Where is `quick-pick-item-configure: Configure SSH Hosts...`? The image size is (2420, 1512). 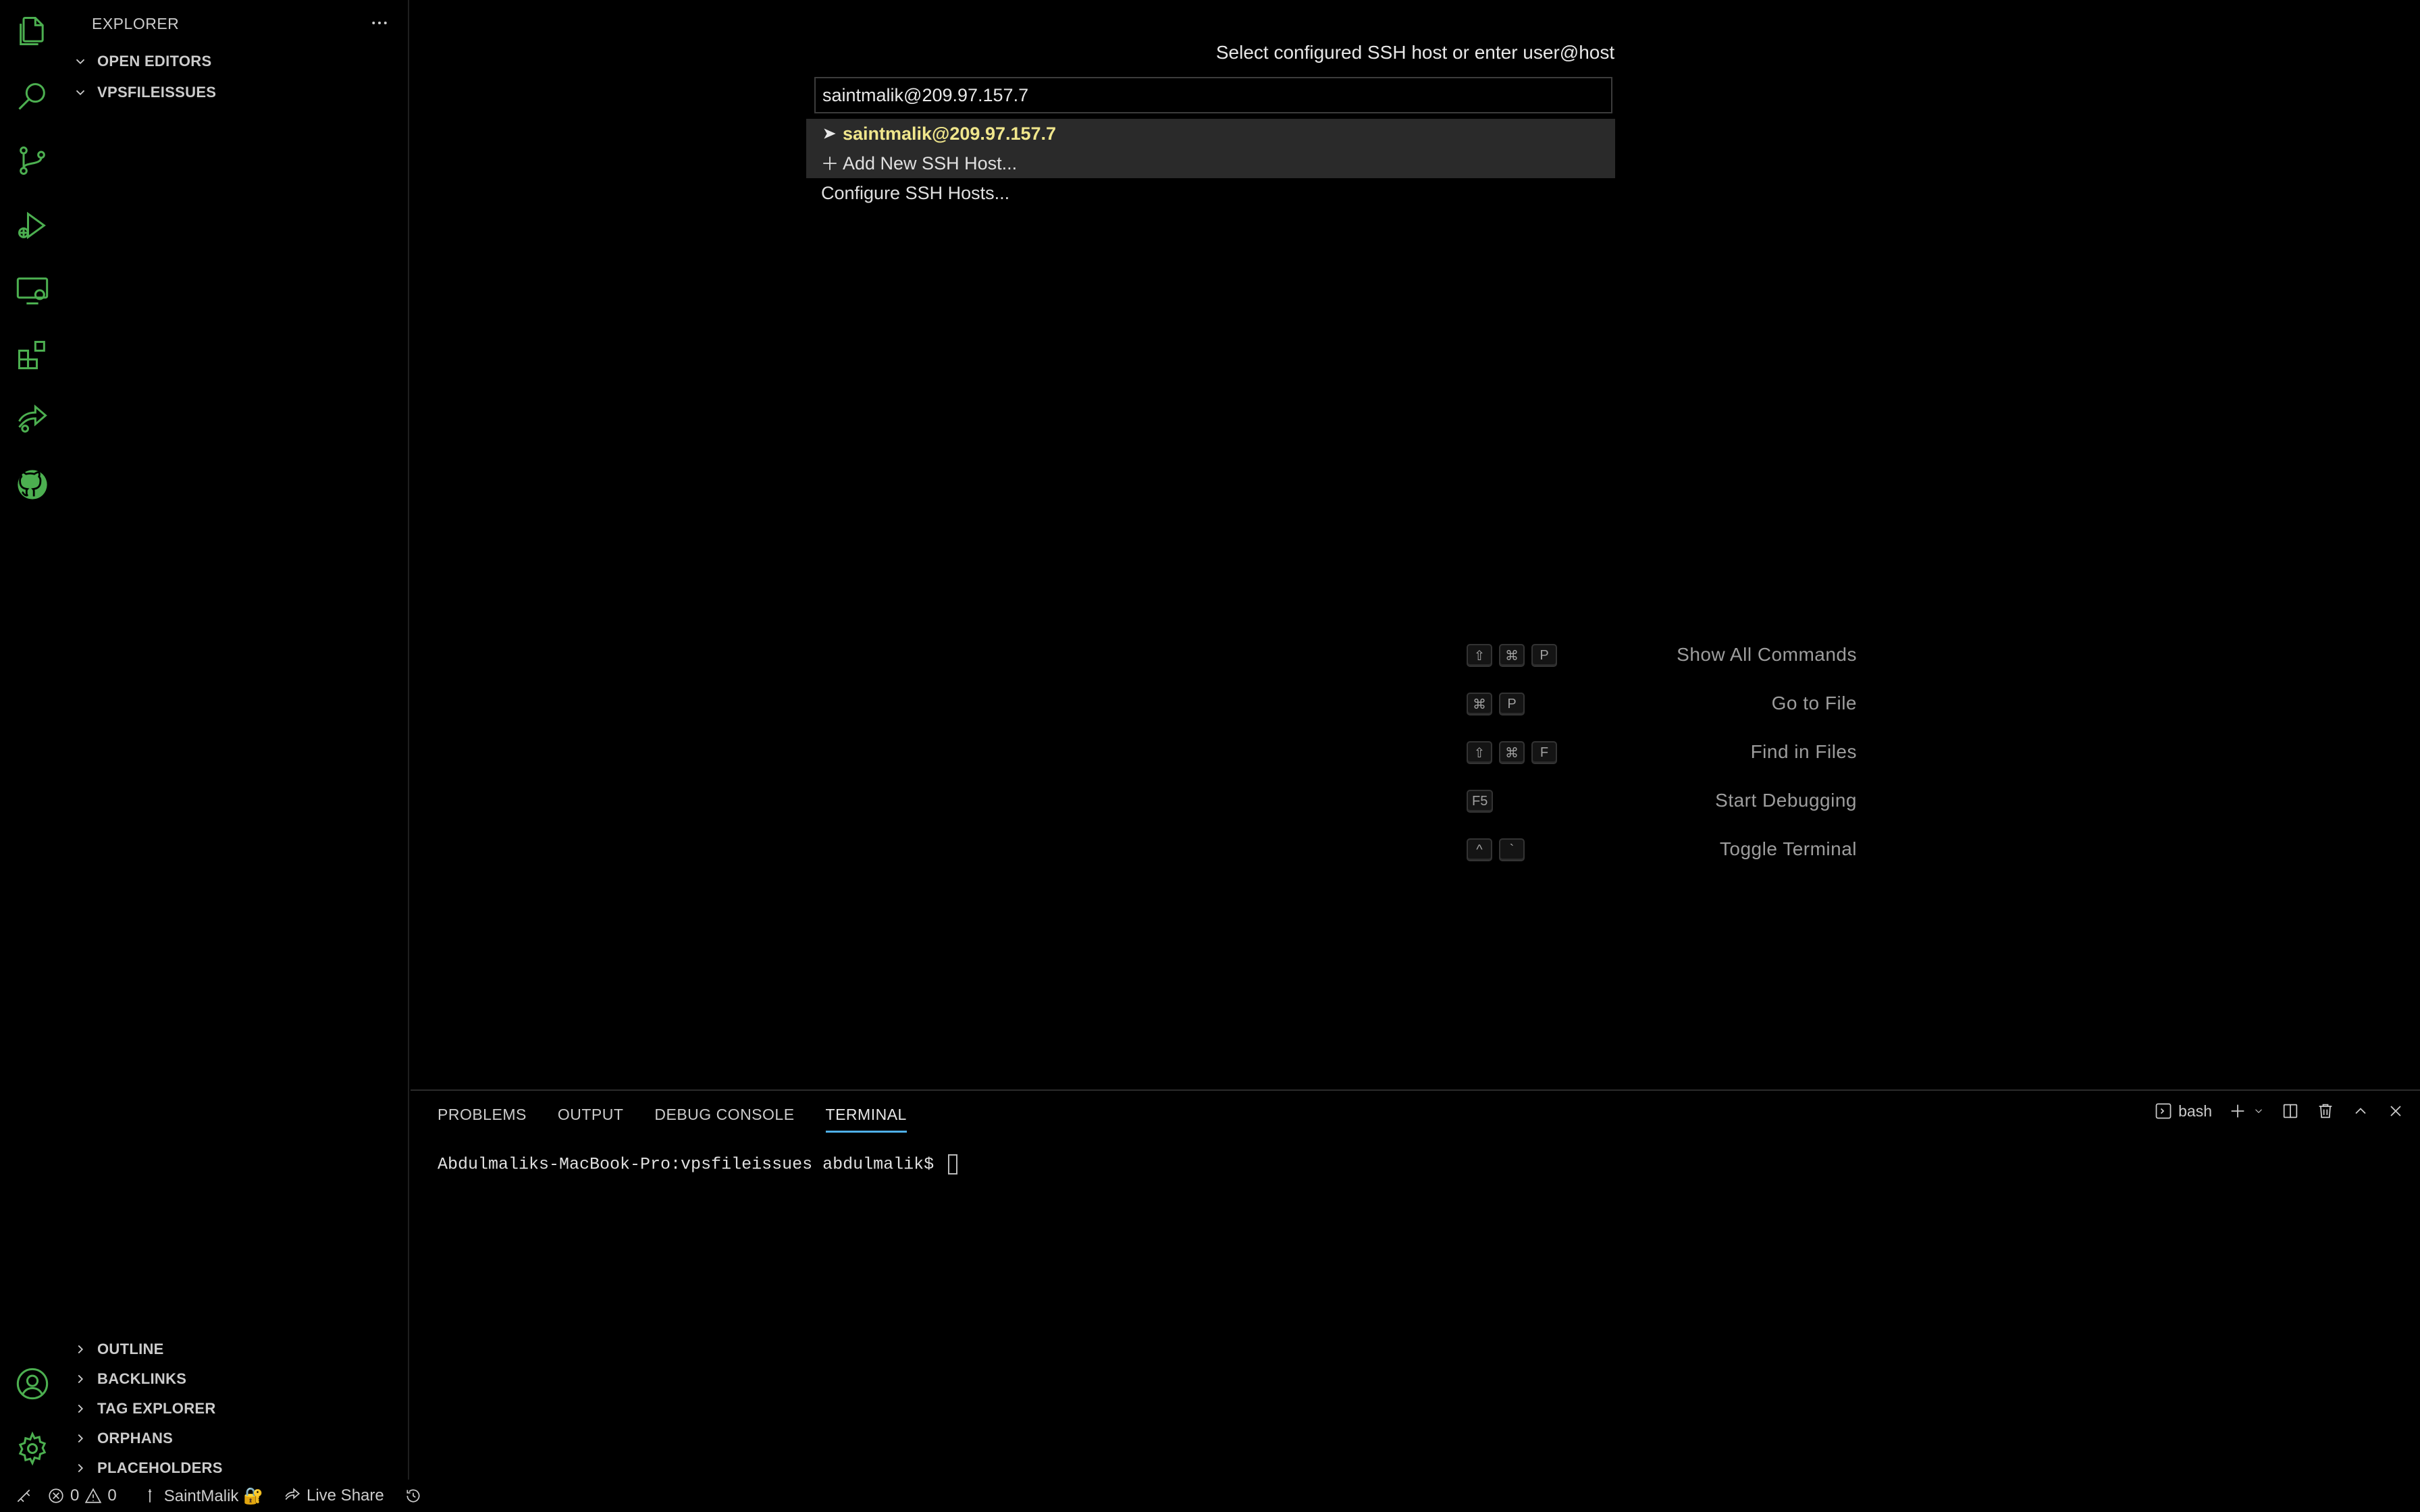 quick-pick-item-configure: Configure SSH Hosts... is located at coordinates (1210, 193).